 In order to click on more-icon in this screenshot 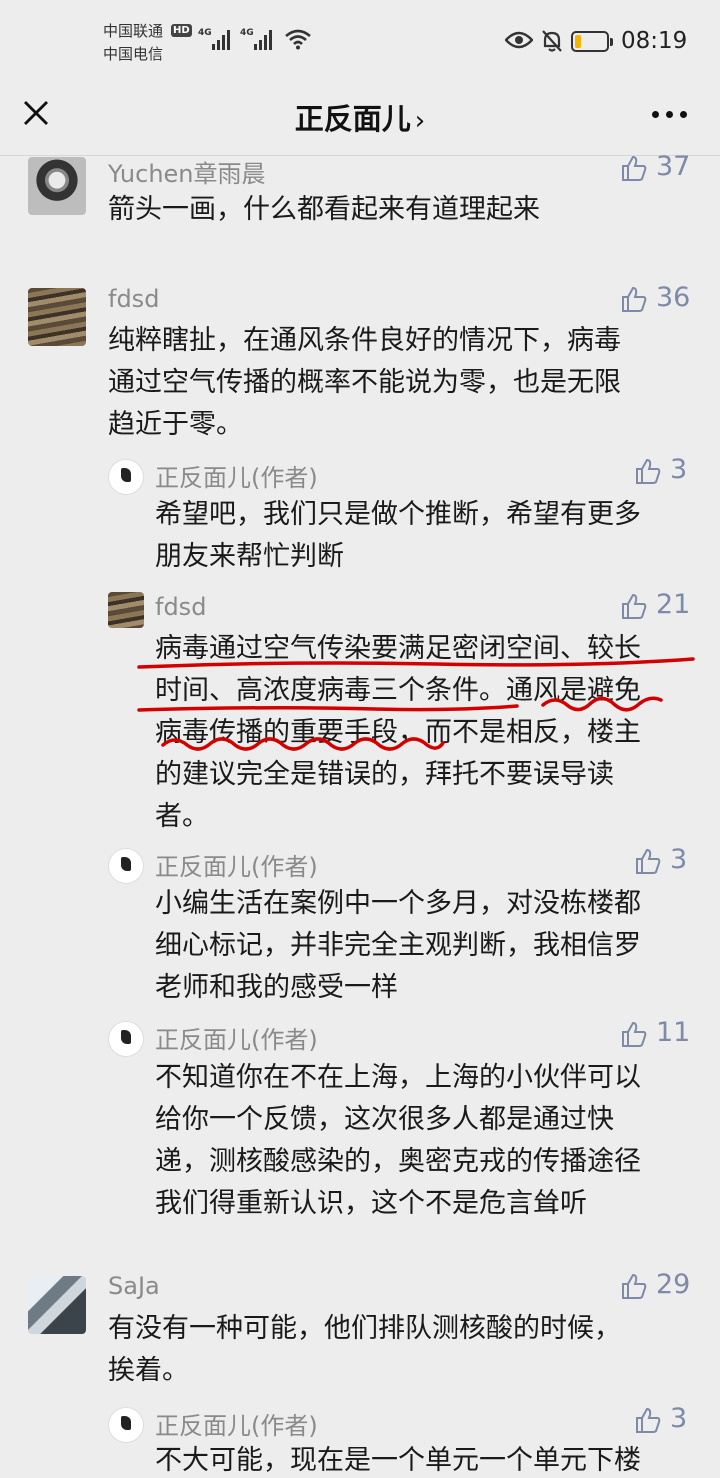, I will do `click(670, 116)`.